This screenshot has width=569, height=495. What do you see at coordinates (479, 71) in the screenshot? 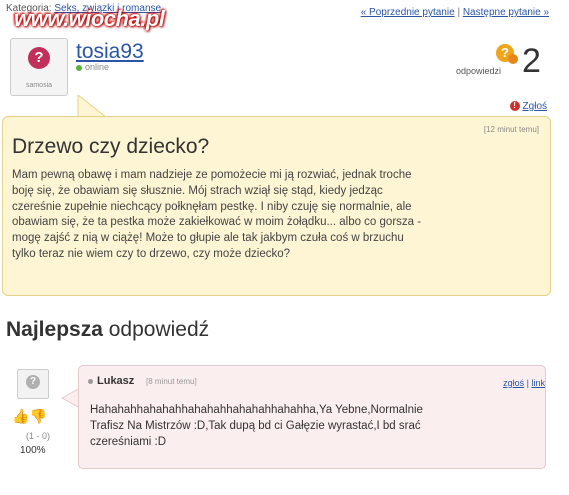
I see `answers-label: odpowiedzi` at bounding box center [479, 71].